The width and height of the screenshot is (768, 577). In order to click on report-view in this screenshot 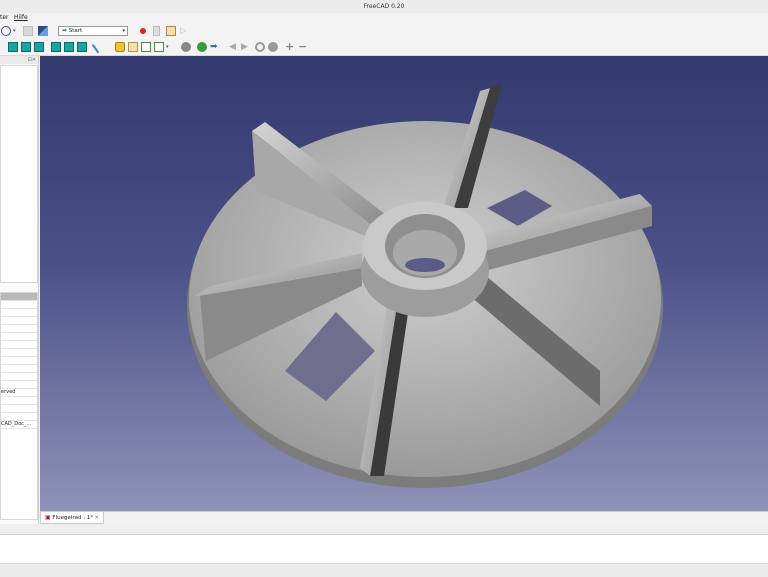, I will do `click(384, 548)`.